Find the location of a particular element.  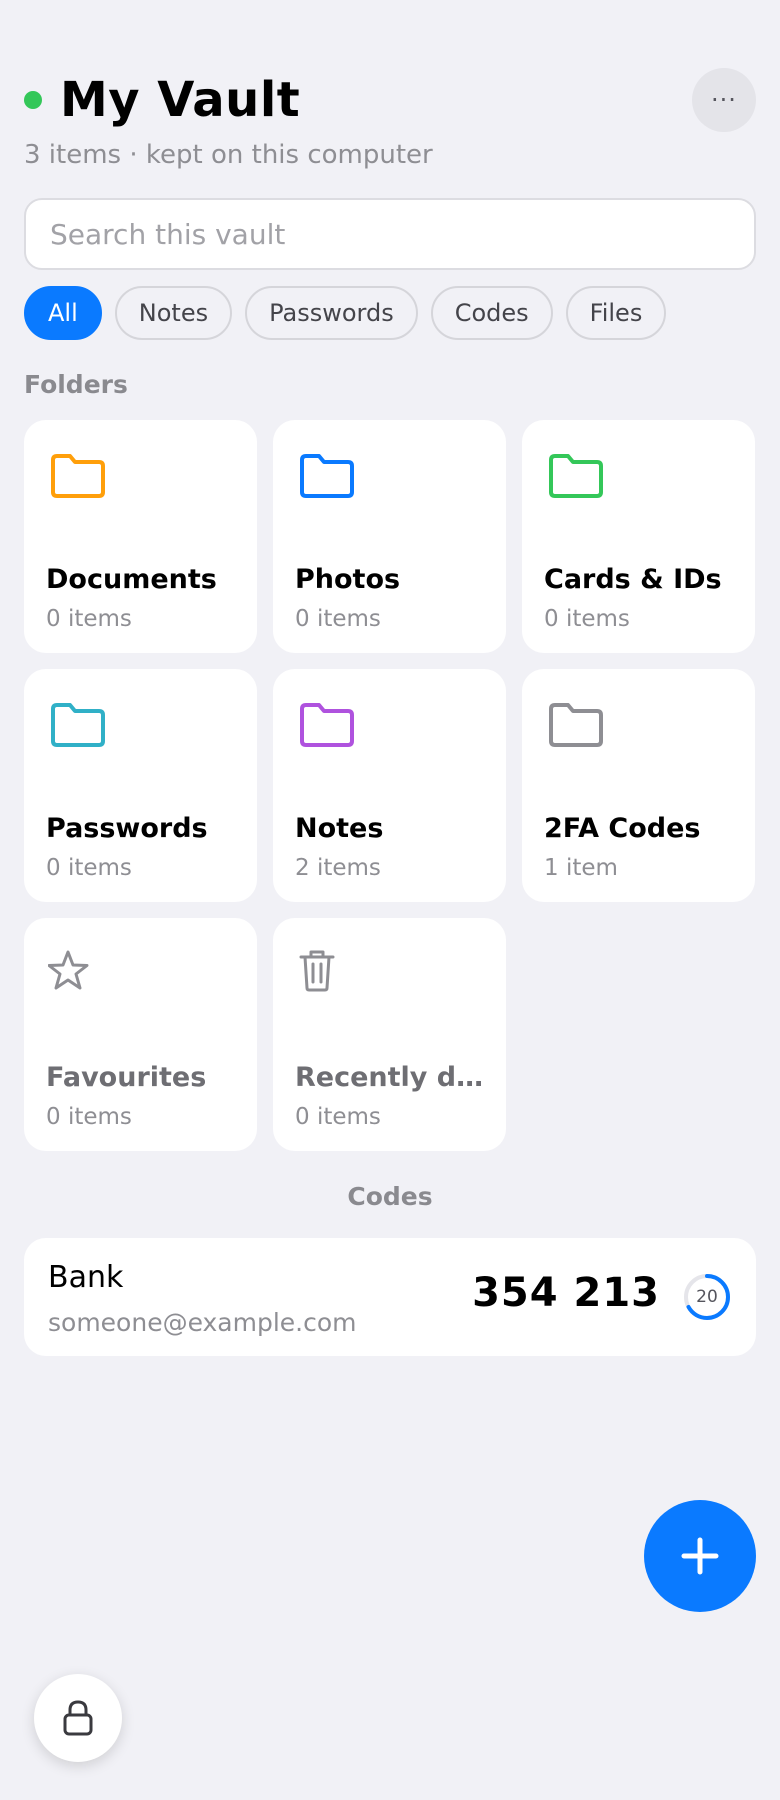

codes-heading: Codes is located at coordinates (390, 1196).